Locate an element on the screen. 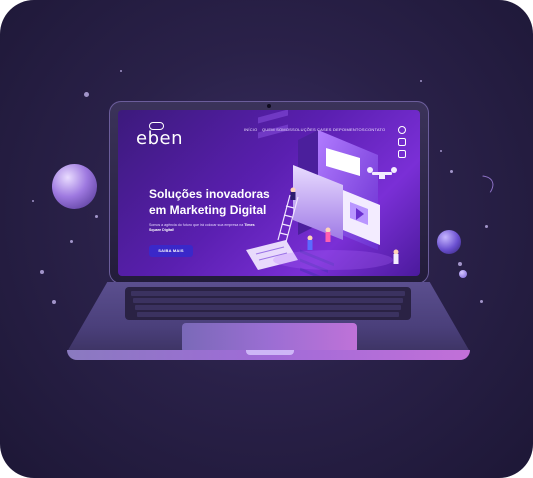 This screenshot has height=478, width=533. nav-item-solucoes: SOLUÇÕES is located at coordinates (304, 129).